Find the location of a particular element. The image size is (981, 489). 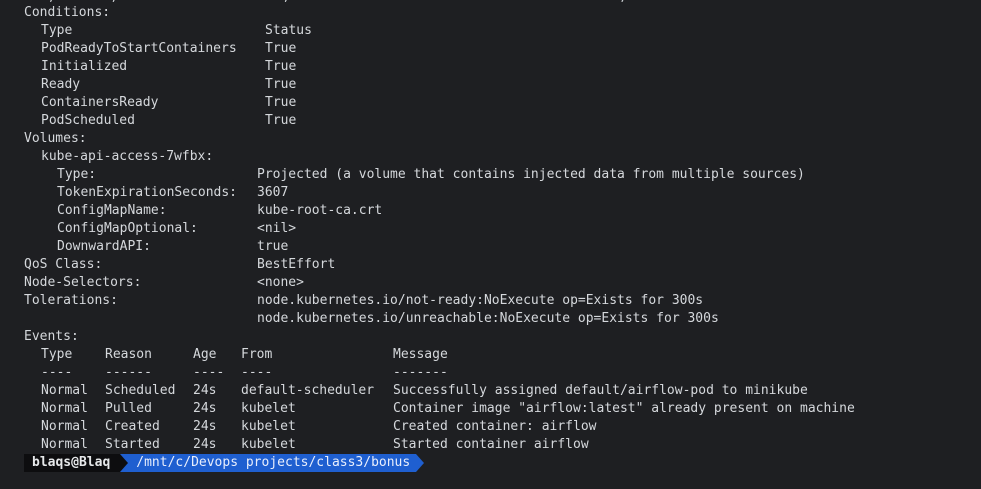

condition-type: Initialized is located at coordinates (84, 66).